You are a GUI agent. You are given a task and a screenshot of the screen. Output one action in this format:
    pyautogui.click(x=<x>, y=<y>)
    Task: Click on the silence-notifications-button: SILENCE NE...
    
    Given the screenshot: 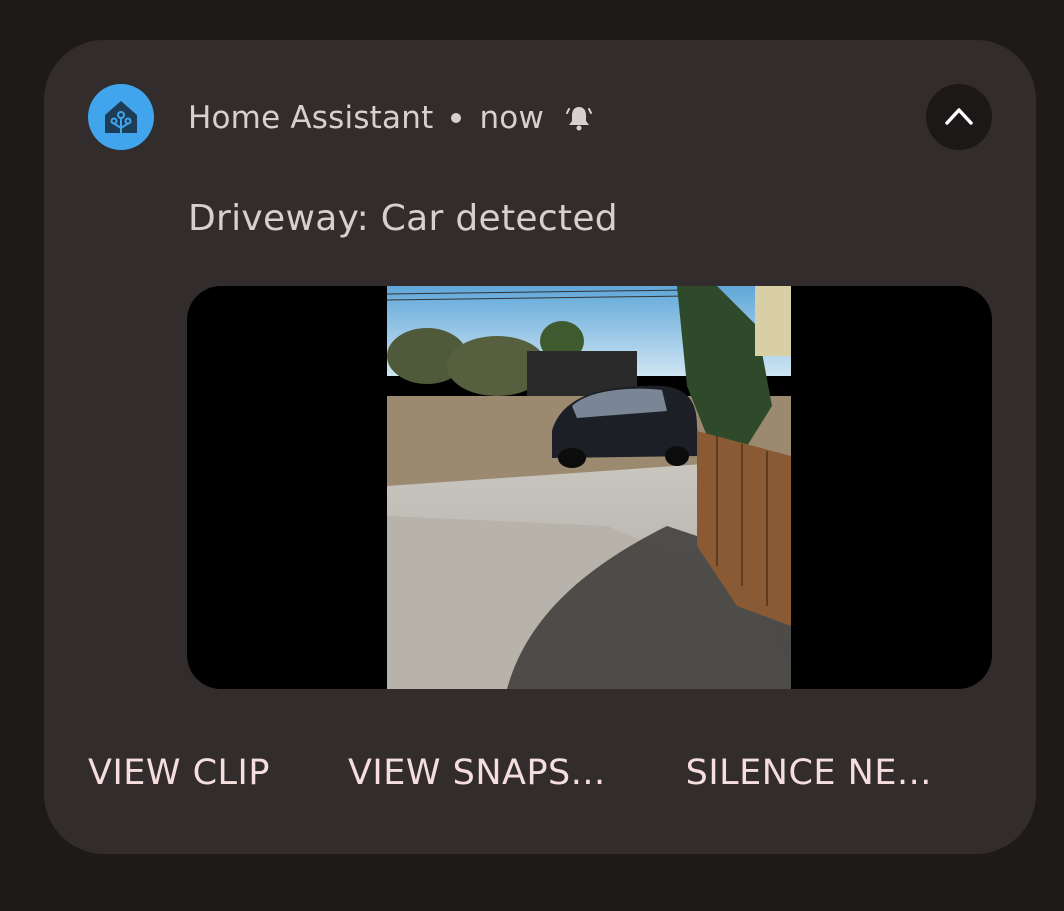 What is the action you would take?
    pyautogui.click(x=809, y=773)
    